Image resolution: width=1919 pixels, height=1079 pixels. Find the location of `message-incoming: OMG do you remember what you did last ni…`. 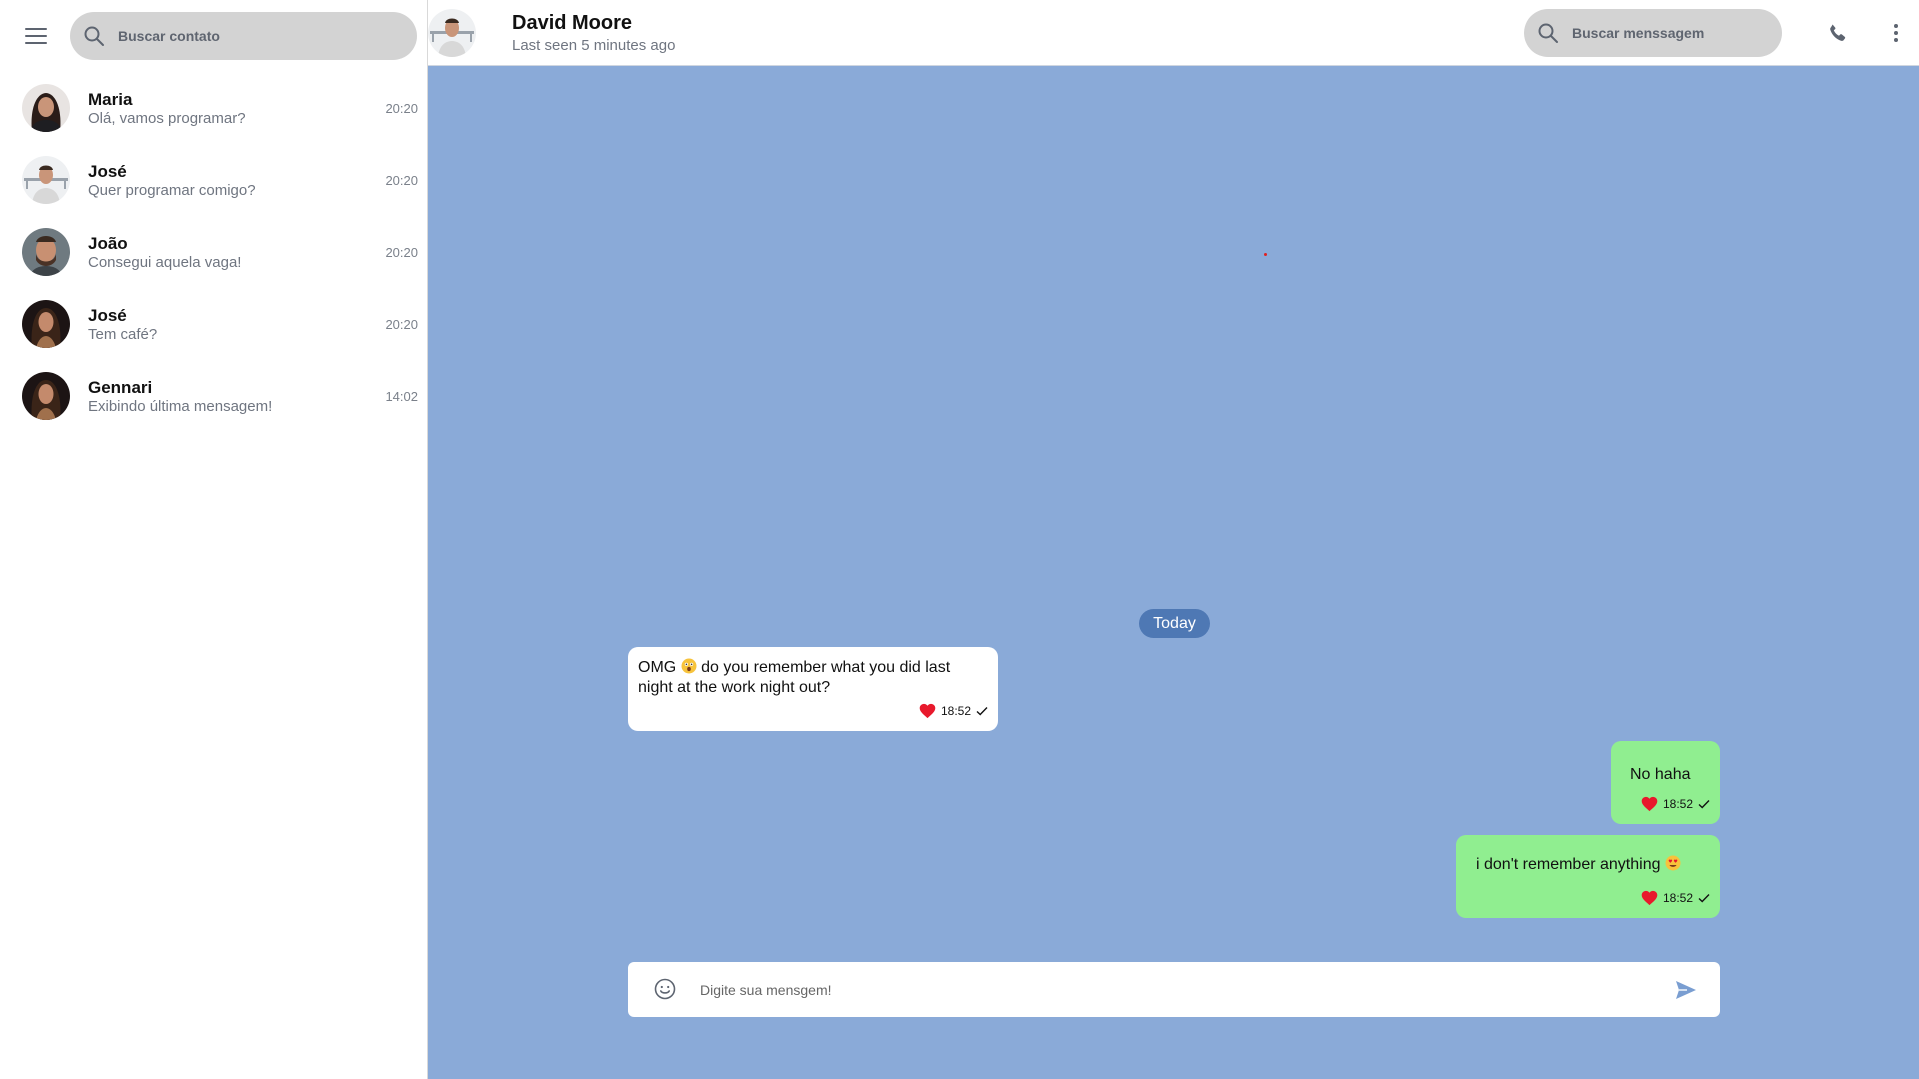

message-incoming: OMG do you remember what you did last ni… is located at coordinates (813, 689).